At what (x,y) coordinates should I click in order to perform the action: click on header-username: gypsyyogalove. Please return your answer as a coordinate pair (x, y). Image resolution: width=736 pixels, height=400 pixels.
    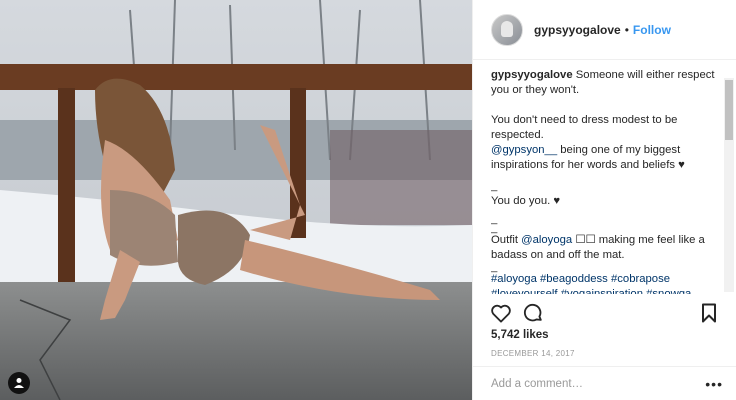
    Looking at the image, I should click on (577, 30).